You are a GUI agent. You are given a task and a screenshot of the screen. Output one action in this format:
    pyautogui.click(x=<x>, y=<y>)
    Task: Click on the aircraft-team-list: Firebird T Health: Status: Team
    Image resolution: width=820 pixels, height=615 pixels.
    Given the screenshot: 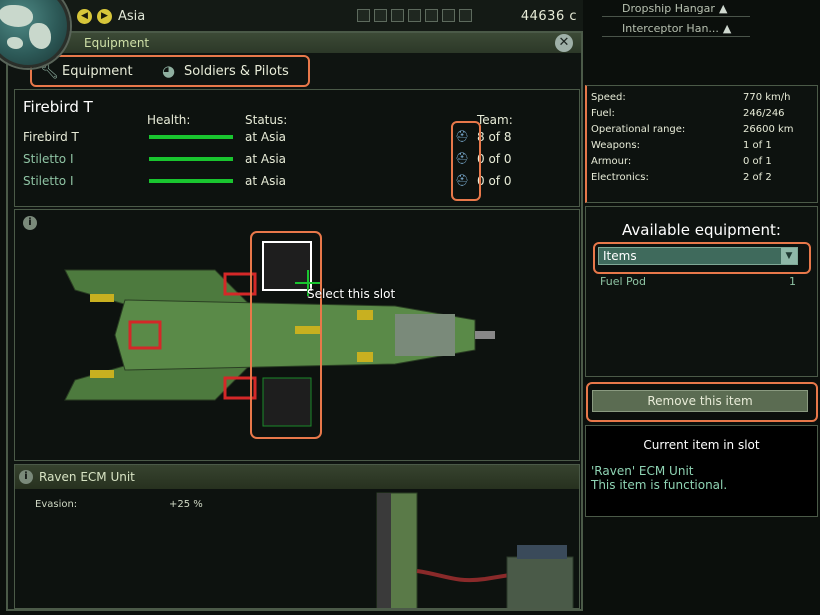 What is the action you would take?
    pyautogui.click(x=297, y=148)
    